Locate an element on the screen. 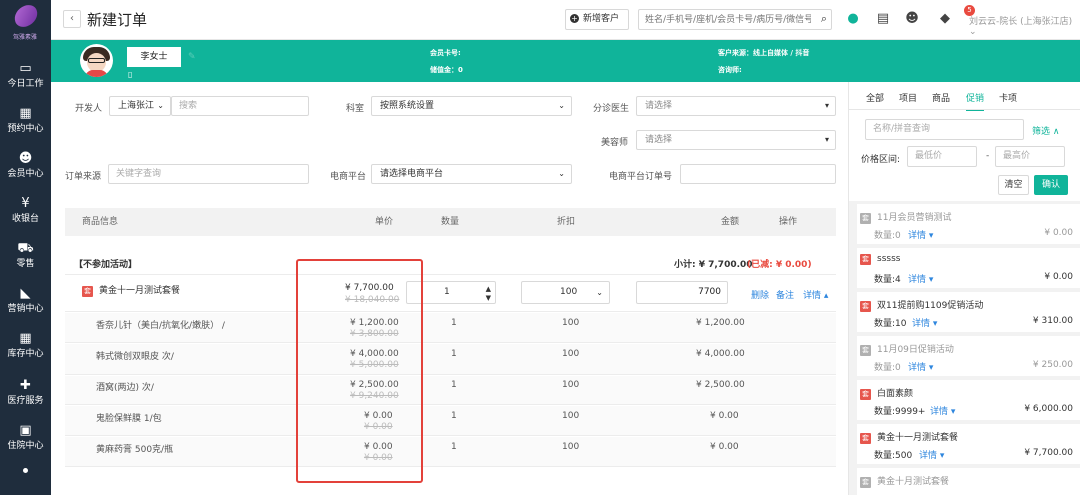 Image resolution: width=1080 pixels, height=495 pixels. group-row: 【不参加活动】 小计: ¥ 7,700.00 (已减: ¥ 0.00) is located at coordinates (450, 263).